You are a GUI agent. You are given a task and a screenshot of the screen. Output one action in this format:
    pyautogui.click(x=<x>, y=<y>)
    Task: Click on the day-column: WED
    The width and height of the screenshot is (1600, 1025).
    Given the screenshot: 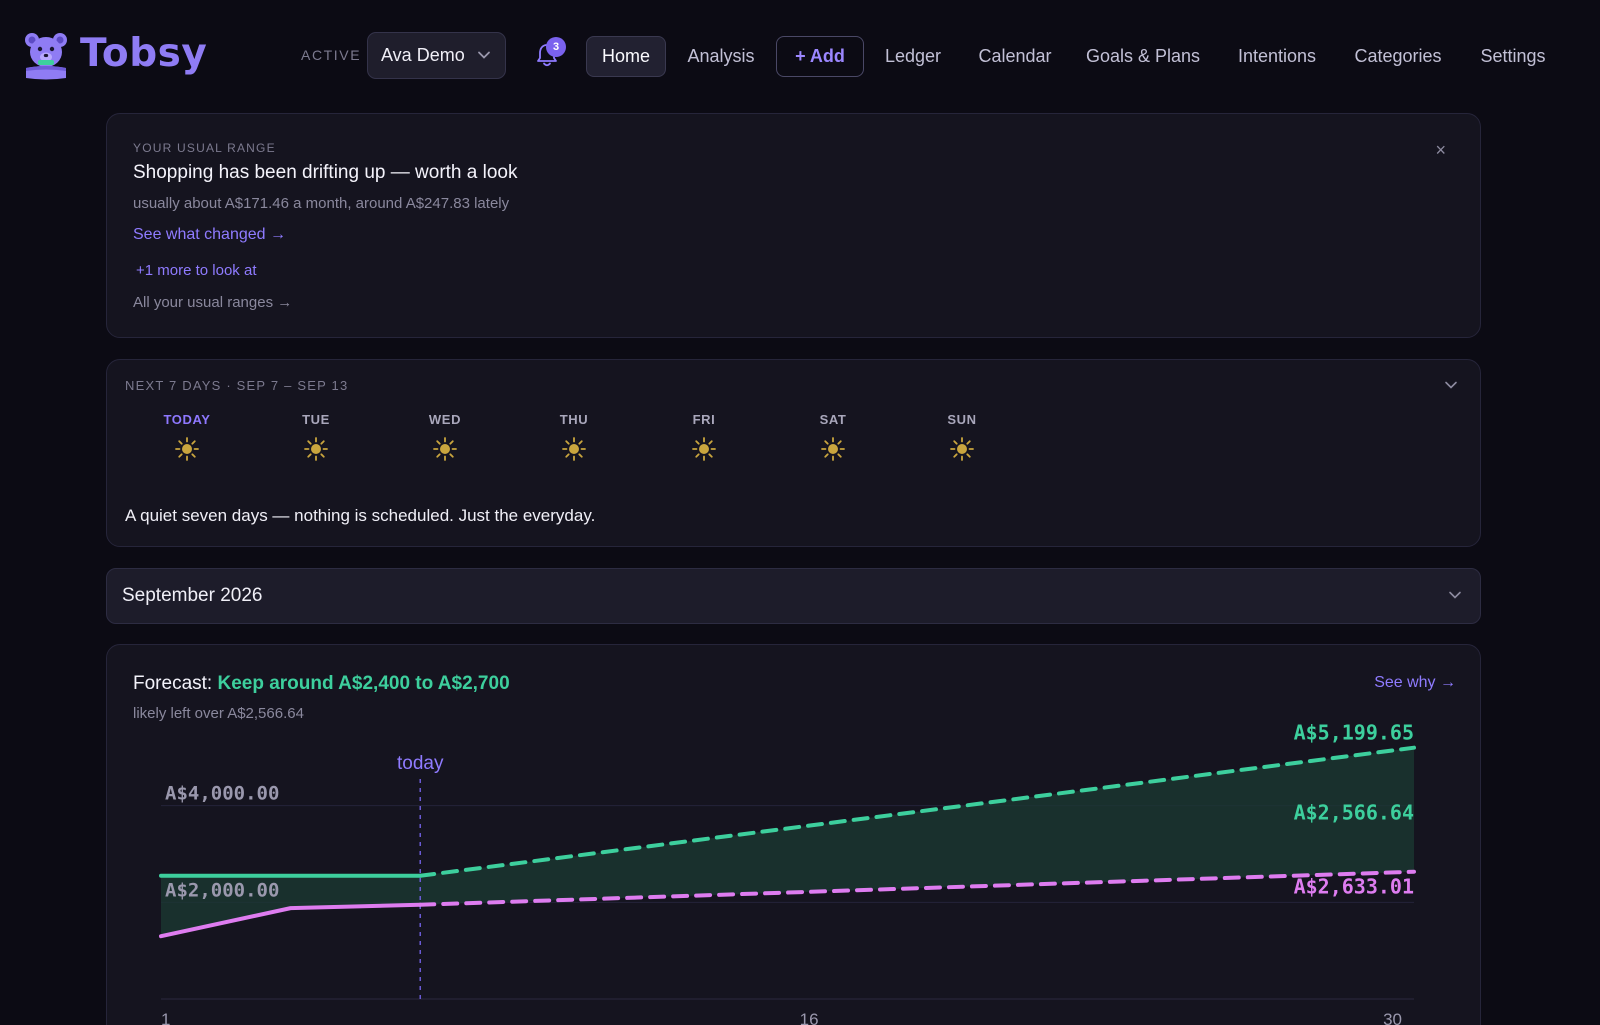 What is the action you would take?
    pyautogui.click(x=445, y=437)
    